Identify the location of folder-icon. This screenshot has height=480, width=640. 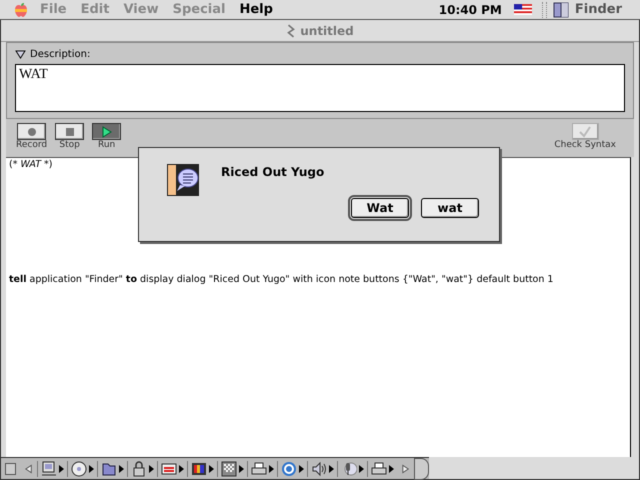
(109, 468).